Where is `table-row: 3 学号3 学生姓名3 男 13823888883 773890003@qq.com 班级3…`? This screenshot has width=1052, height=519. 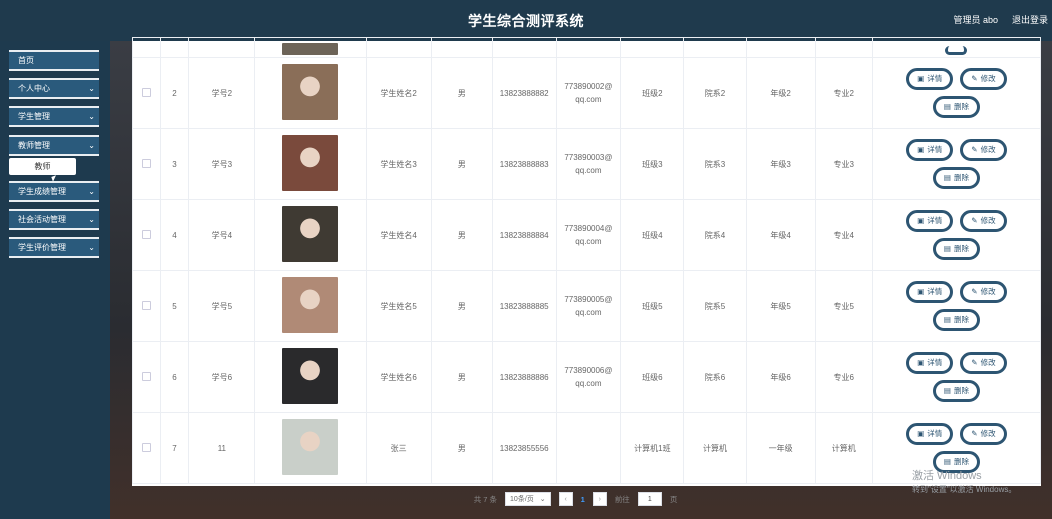 table-row: 3 学号3 学生姓名3 男 13823888883 773890003@qq.com 班级3… is located at coordinates (587, 164).